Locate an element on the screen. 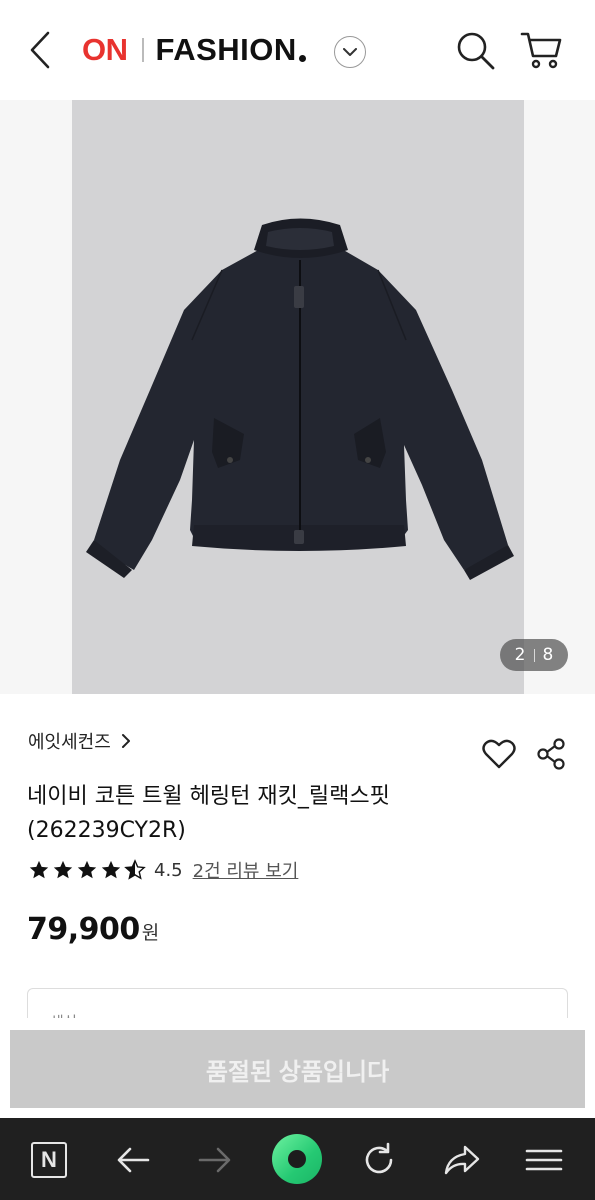 This screenshot has width=595, height=1200. pager-current: 2 is located at coordinates (520, 655).